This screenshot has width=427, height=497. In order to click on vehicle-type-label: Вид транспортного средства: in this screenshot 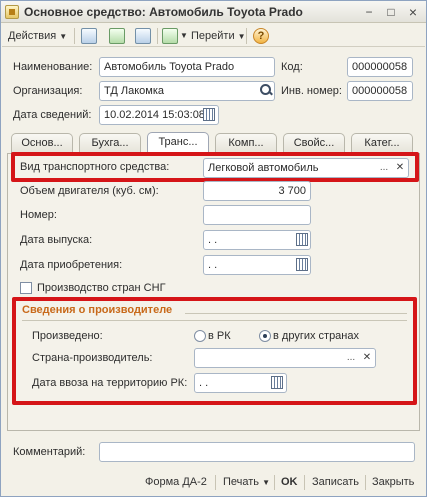, I will do `click(95, 167)`.